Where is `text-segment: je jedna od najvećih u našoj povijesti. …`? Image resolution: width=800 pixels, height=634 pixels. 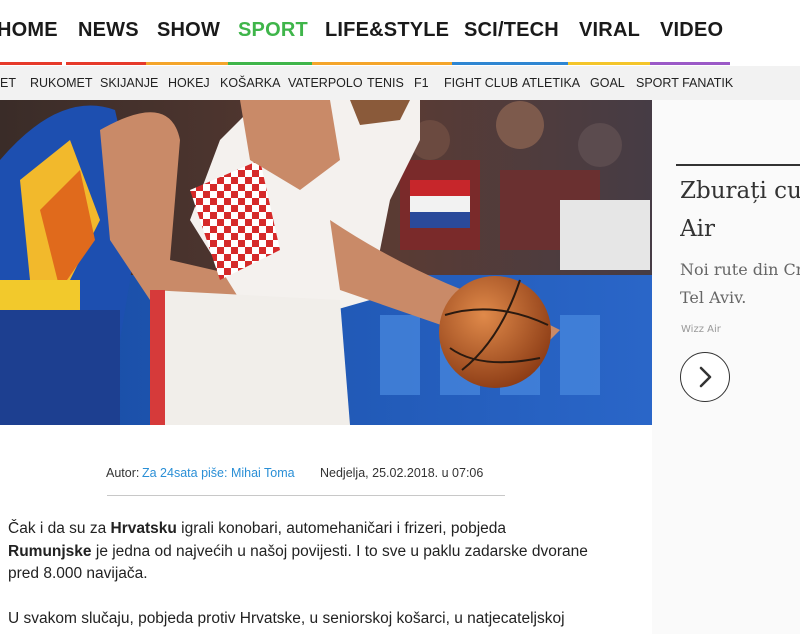
text-segment: je jedna od najvećih u našoj povijesti. … is located at coordinates (298, 562).